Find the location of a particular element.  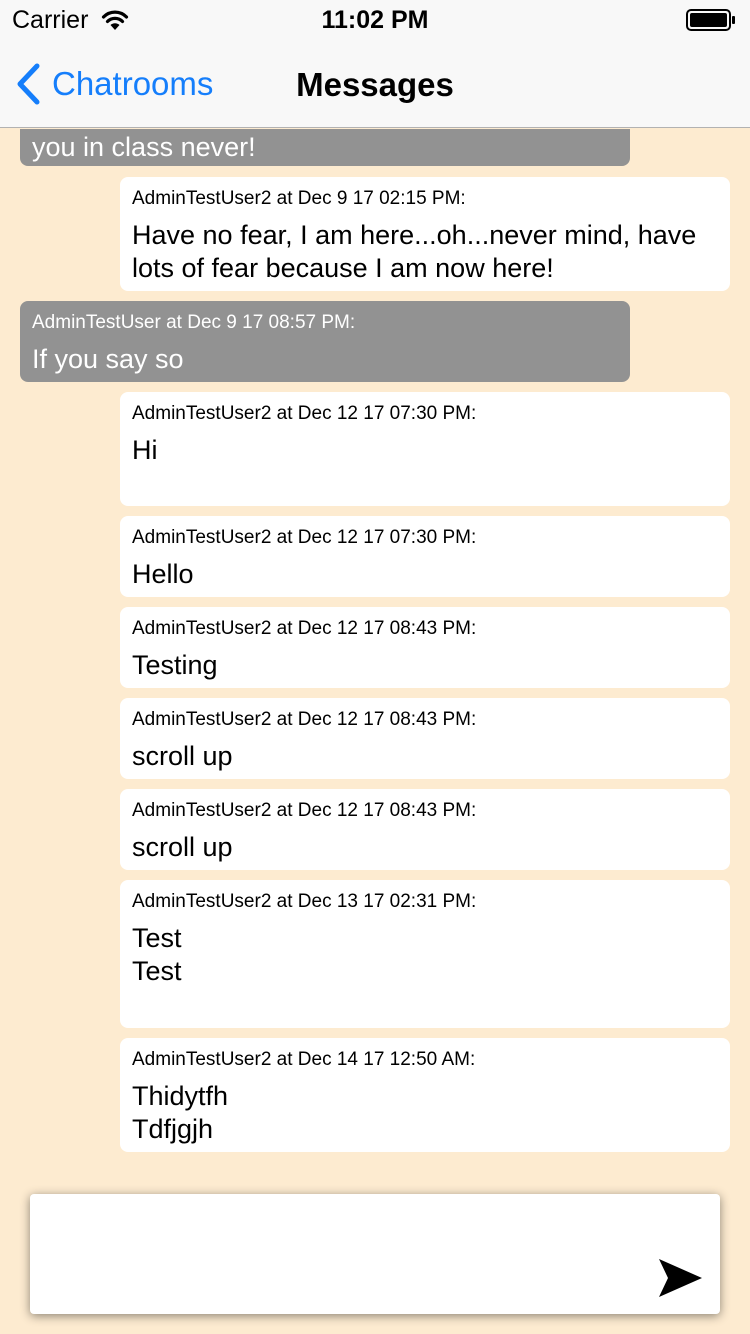

message-meta: AdminTestUser2 at Dec 13 17 02:31 PM: is located at coordinates (304, 901).